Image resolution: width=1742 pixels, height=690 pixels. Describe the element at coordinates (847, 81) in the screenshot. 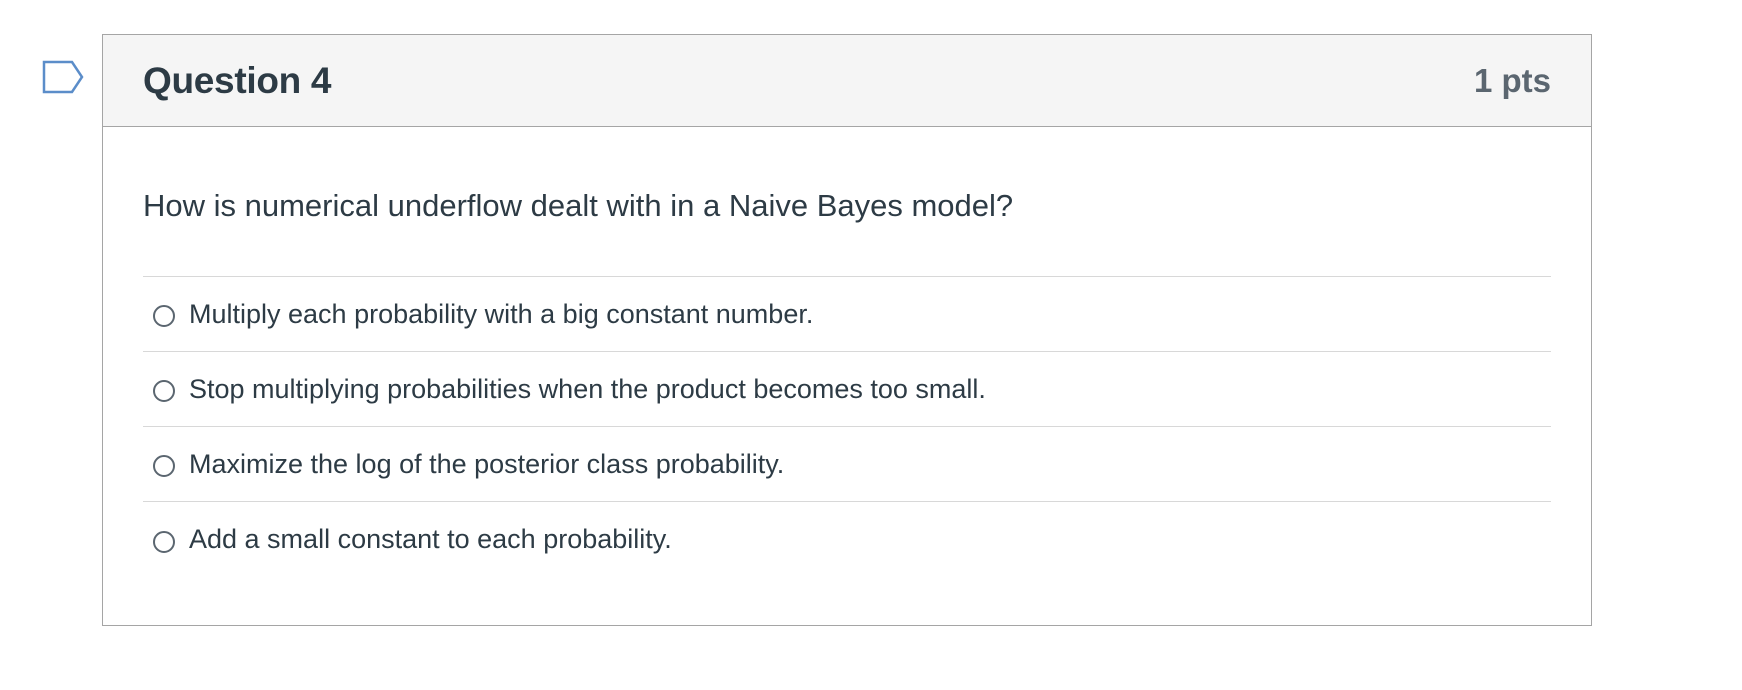

I see `question-header: Question 4 1 pts` at that location.